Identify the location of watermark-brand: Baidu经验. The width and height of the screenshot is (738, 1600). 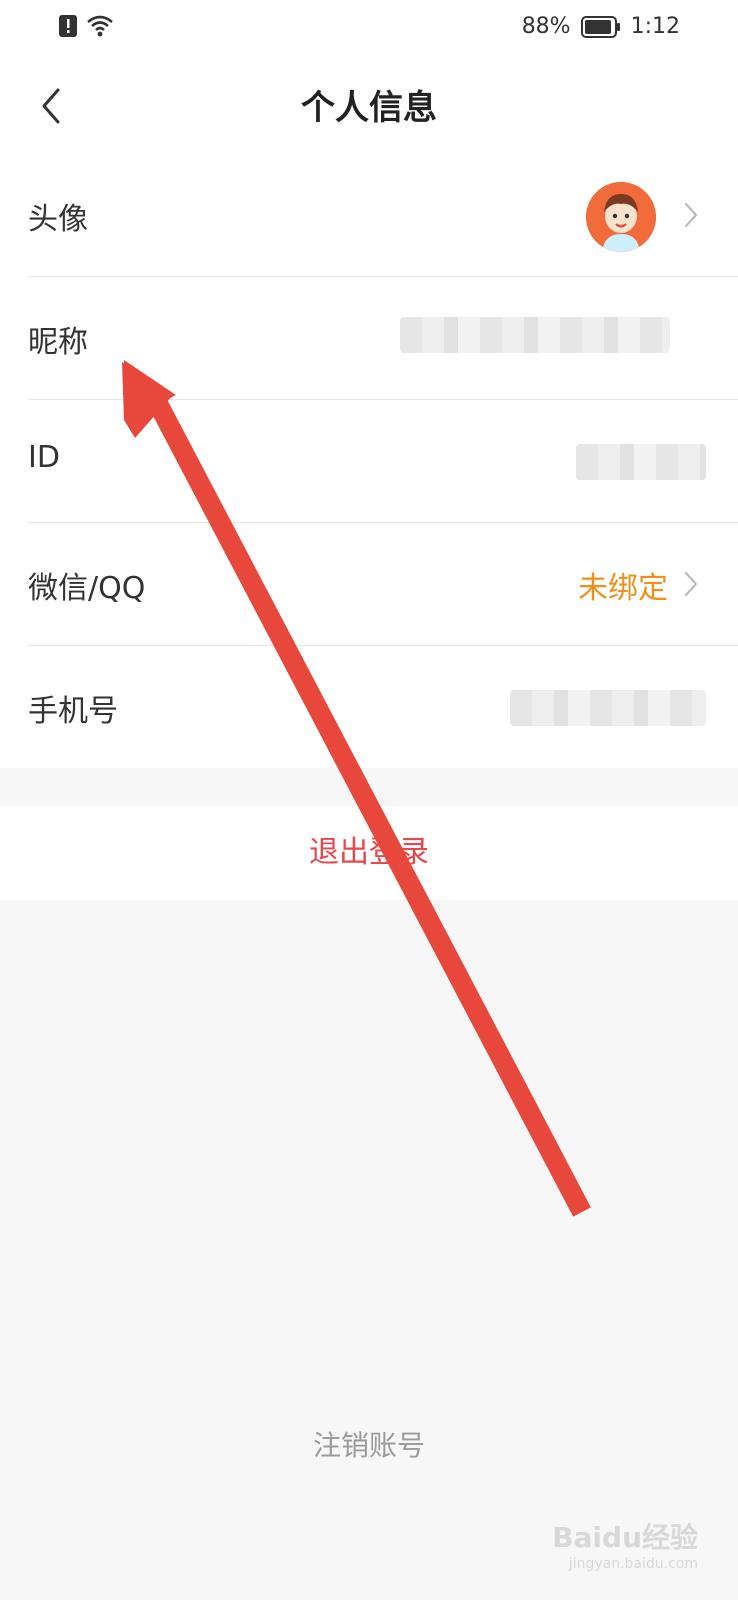
(625, 1537).